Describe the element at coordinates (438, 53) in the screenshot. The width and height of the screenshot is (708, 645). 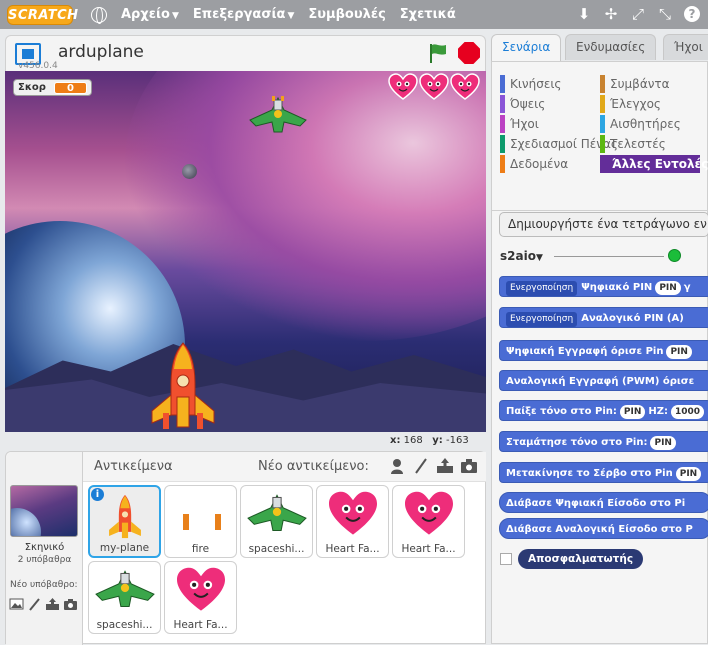
I see `green-flag-icon` at that location.